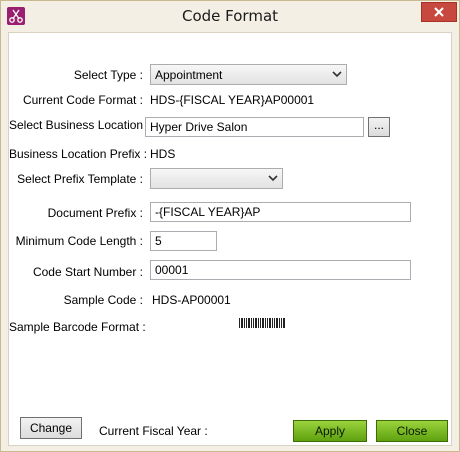  Describe the element at coordinates (77, 327) in the screenshot. I see `sample-barcode-label: Sample Barcode Format :` at that location.